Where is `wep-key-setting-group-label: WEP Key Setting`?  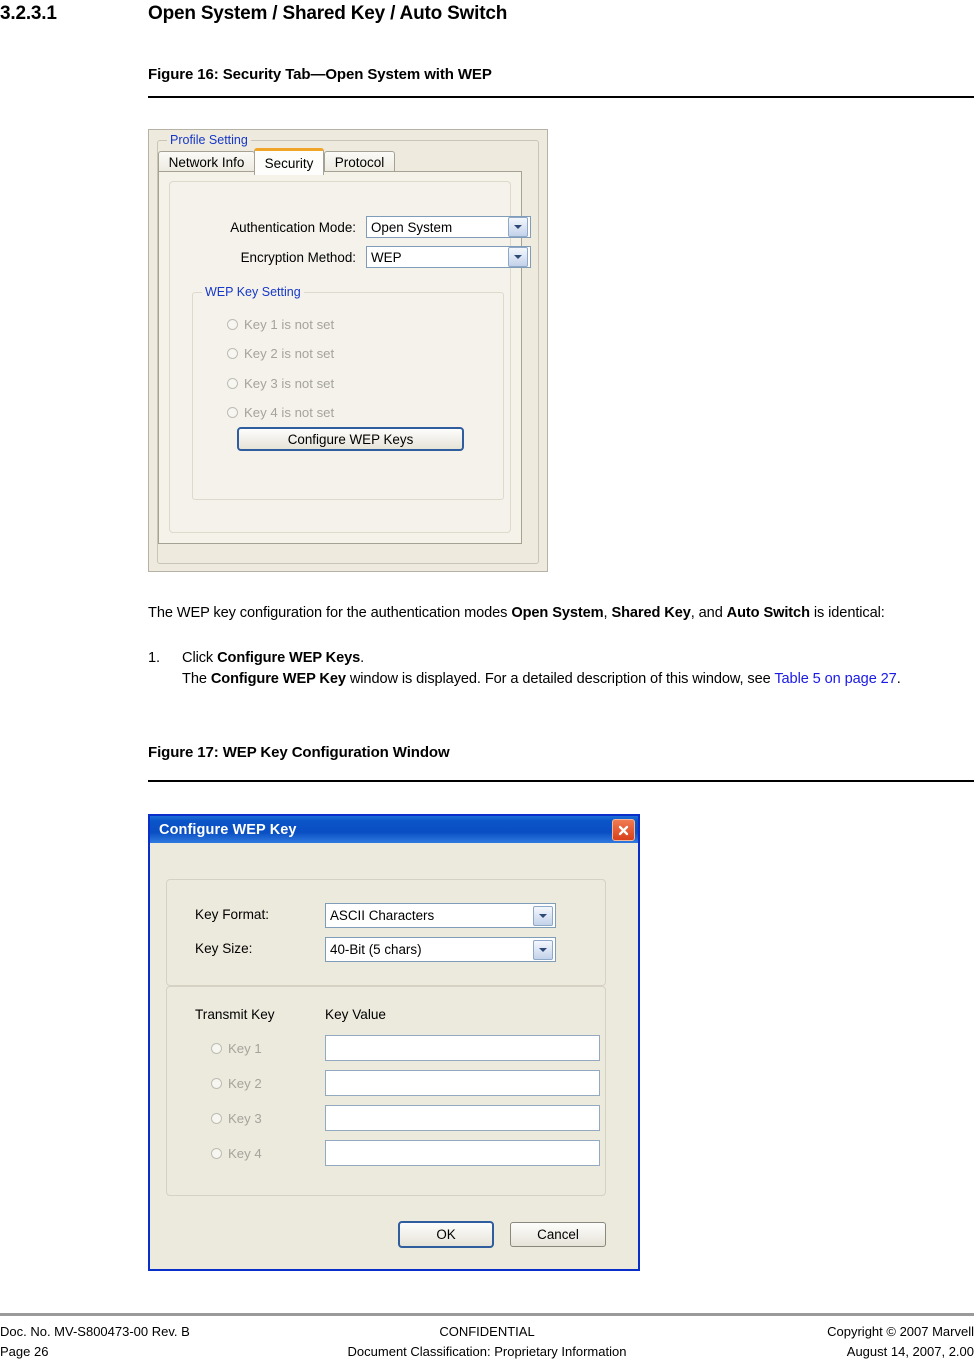
wep-key-setting-group-label: WEP Key Setting is located at coordinates (253, 292).